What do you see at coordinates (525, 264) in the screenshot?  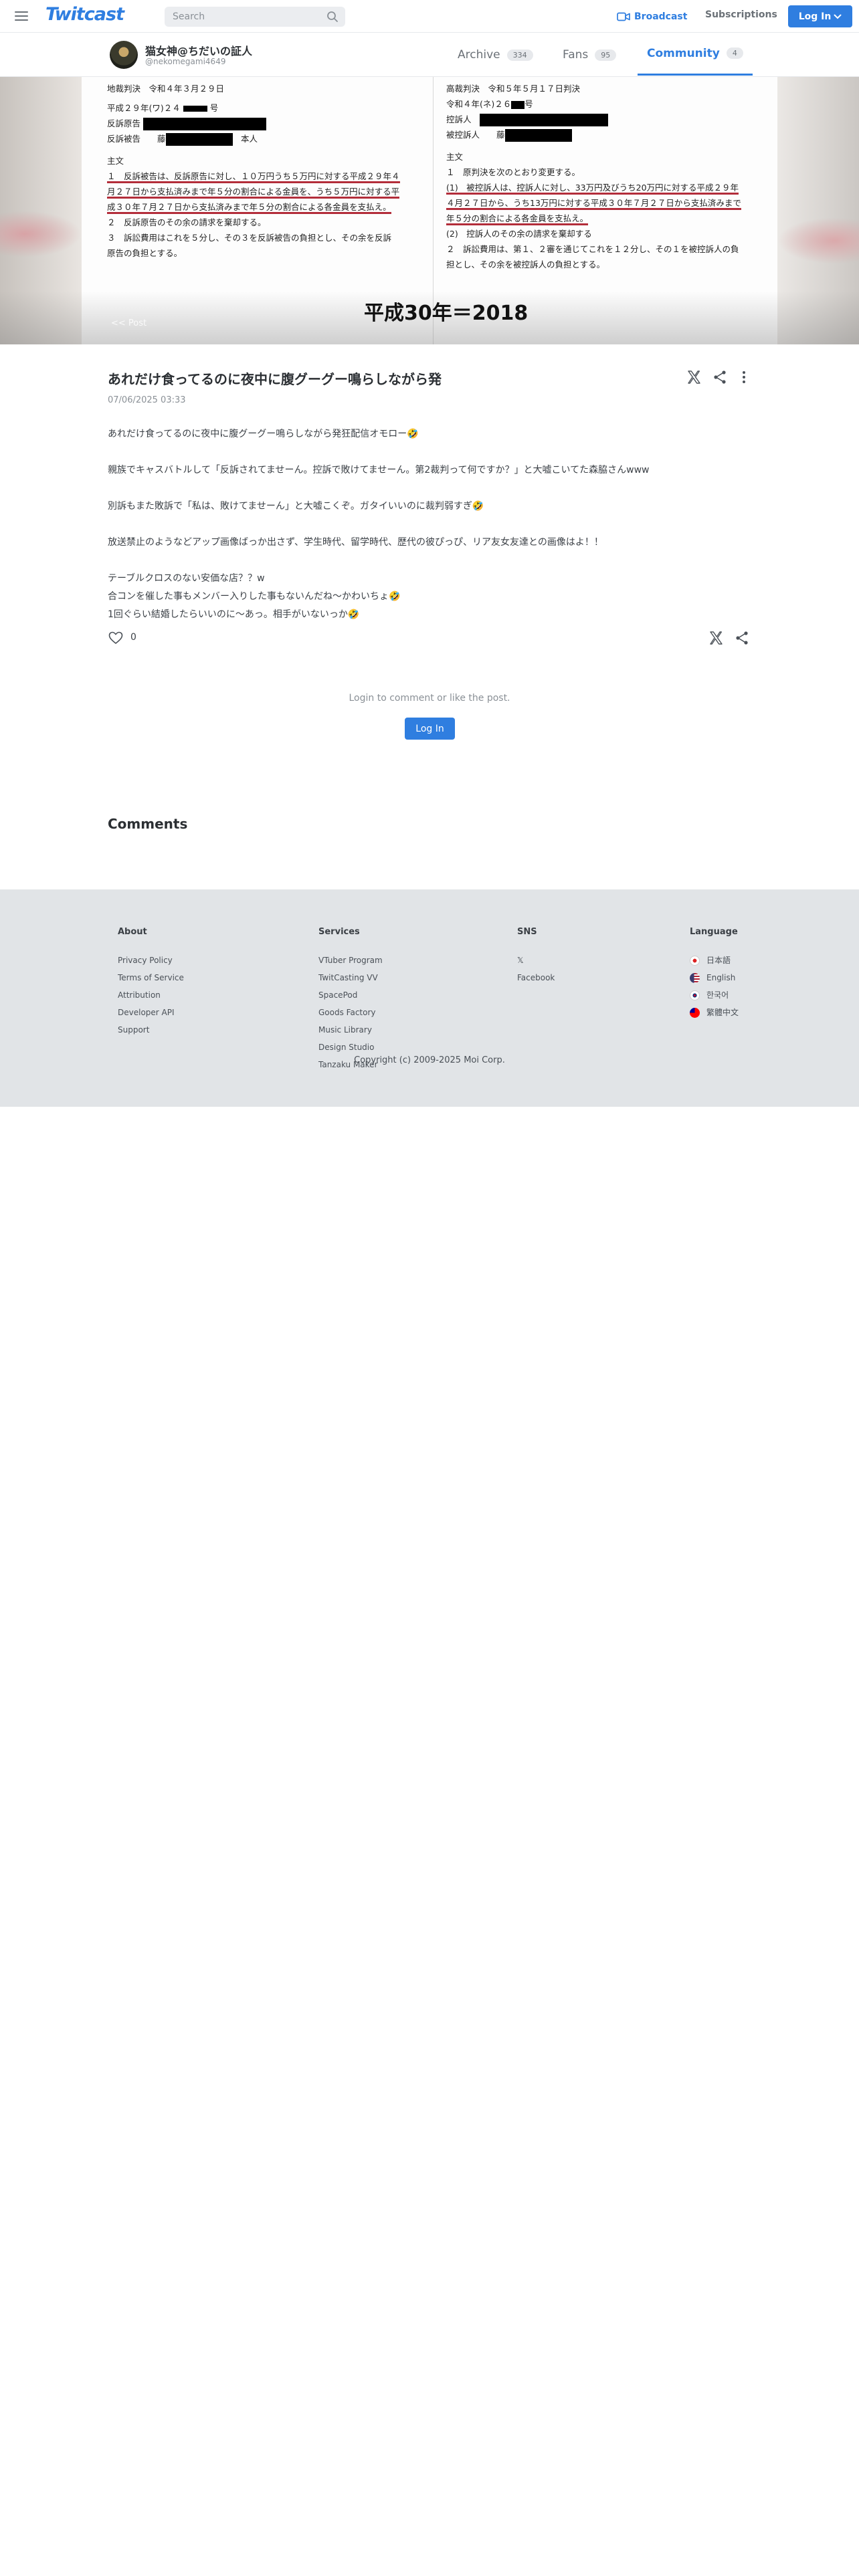 I see `doc-line: 担とし、その余を被控訴人の負担とする。` at bounding box center [525, 264].